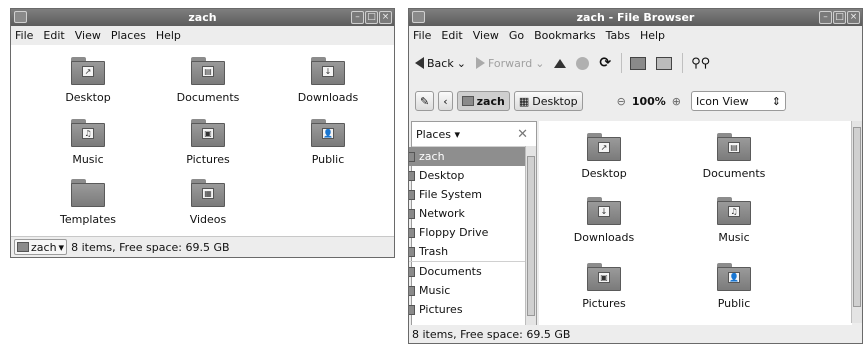 Image resolution: width=863 pixels, height=344 pixels. I want to click on sidebar-scroll-thumb, so click(531, 236).